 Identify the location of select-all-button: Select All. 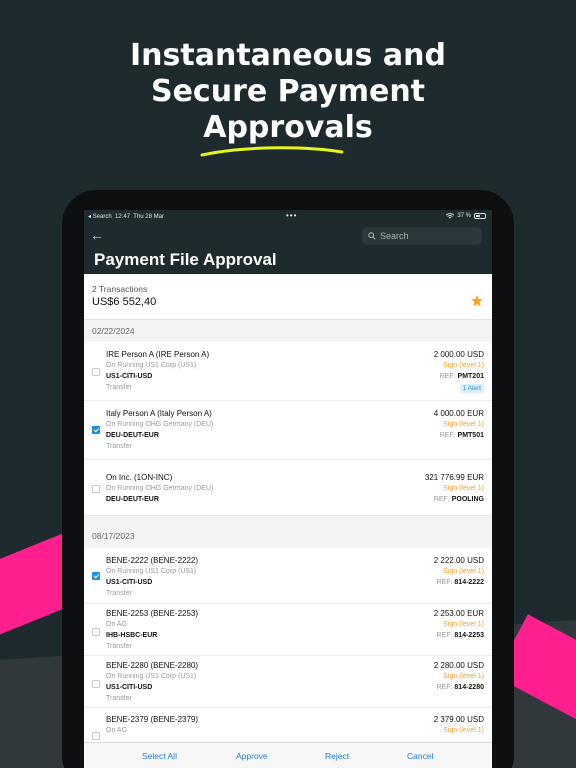
(159, 756).